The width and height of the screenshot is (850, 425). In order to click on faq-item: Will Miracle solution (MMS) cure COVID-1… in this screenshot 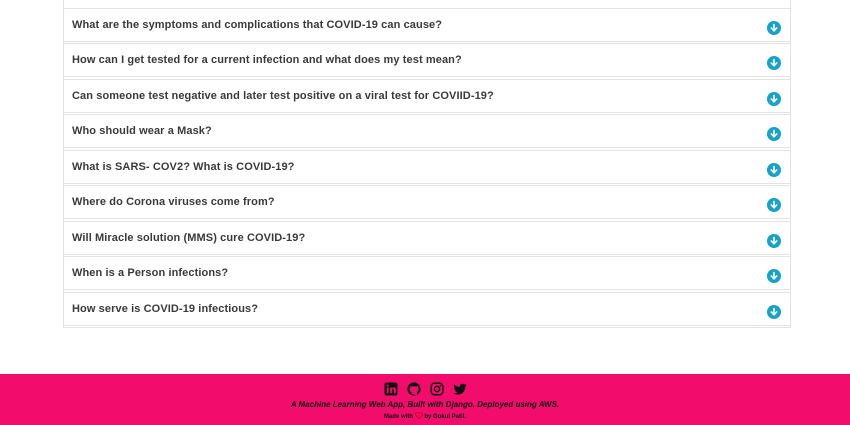, I will do `click(427, 238)`.